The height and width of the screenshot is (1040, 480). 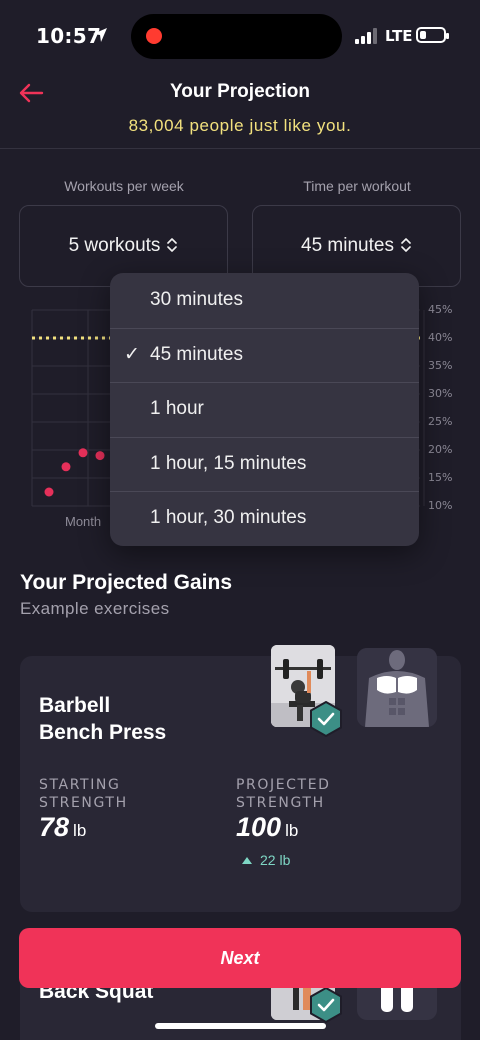 What do you see at coordinates (196, 354) in the screenshot?
I see `menu-option-label: 45 minutes` at bounding box center [196, 354].